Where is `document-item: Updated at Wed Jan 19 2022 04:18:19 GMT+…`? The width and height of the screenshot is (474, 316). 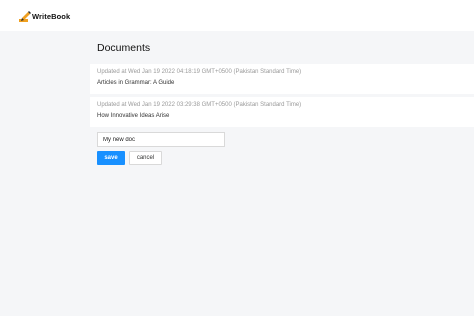 document-item: Updated at Wed Jan 19 2022 04:18:19 GMT+… is located at coordinates (282, 79).